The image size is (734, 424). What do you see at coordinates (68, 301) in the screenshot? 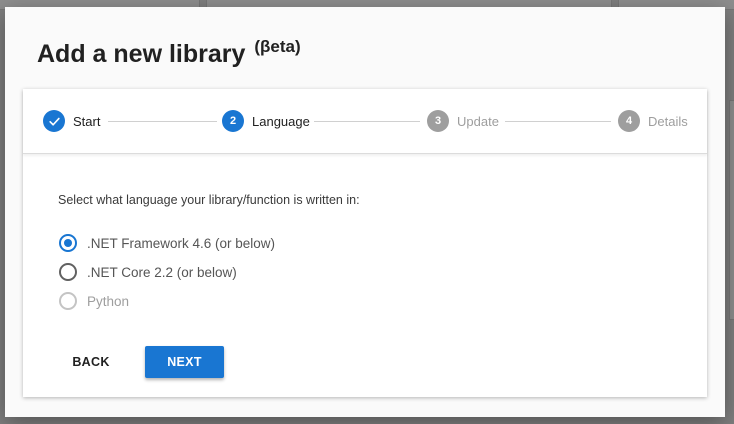
I see `radio-button-disabled` at bounding box center [68, 301].